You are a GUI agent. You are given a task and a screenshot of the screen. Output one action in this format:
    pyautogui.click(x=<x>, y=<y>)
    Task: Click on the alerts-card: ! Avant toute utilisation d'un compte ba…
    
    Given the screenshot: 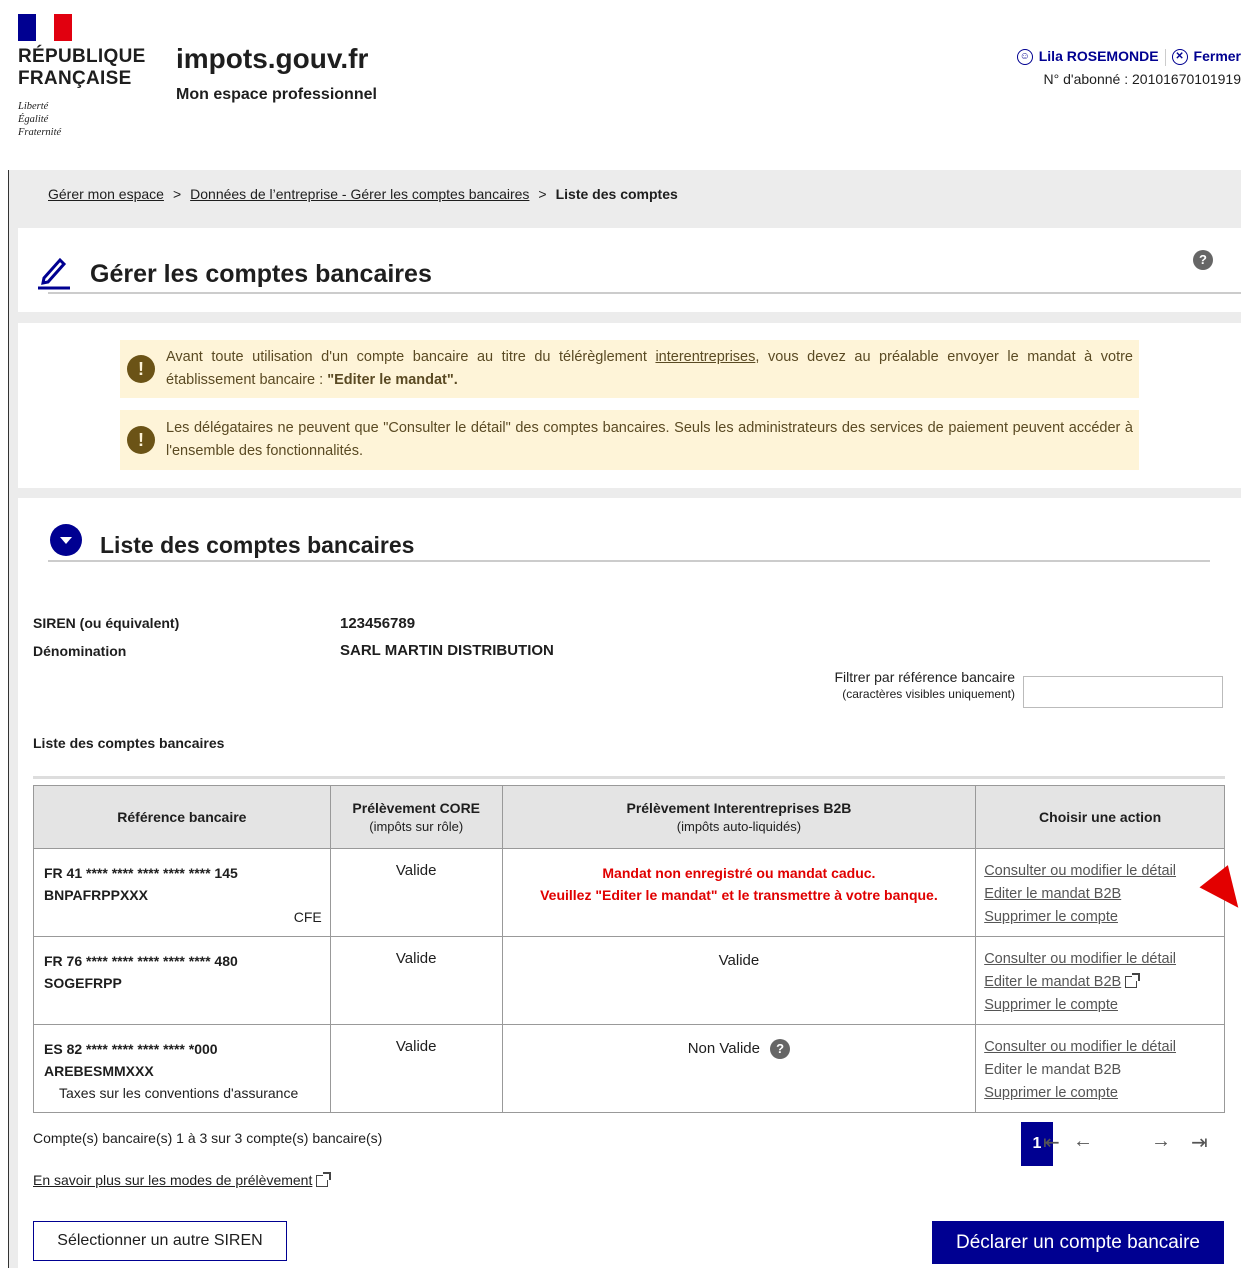 What is the action you would take?
    pyautogui.click(x=629, y=405)
    